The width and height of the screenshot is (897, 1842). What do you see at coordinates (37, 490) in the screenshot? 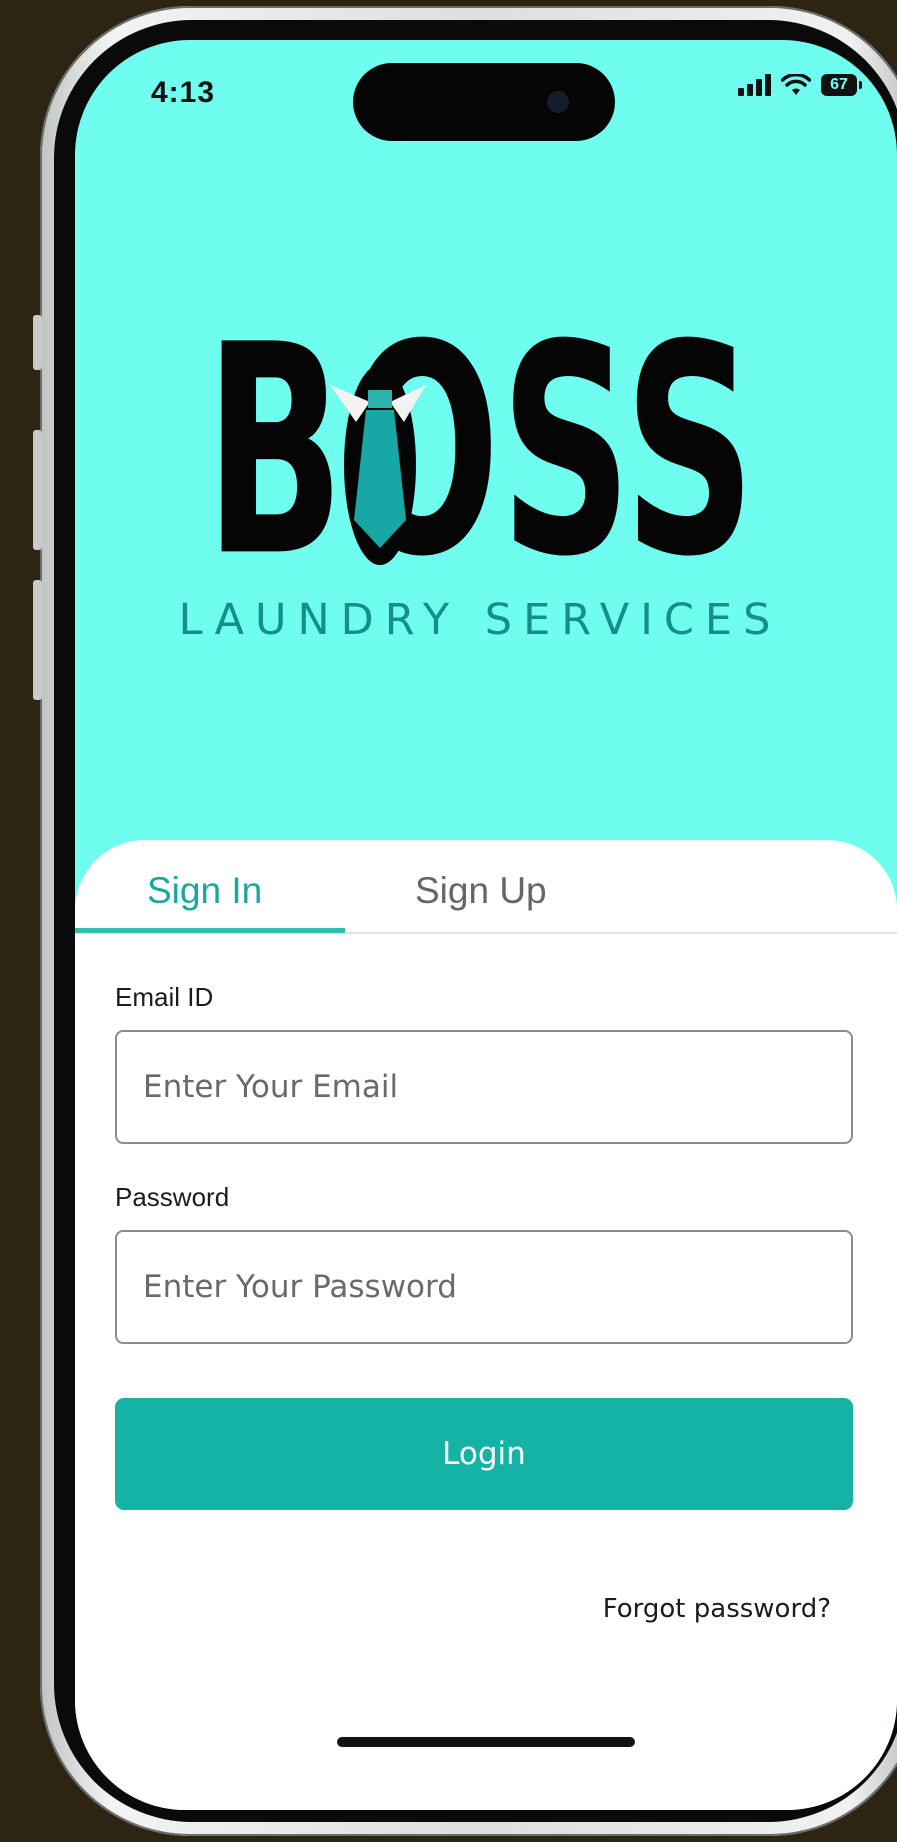
I see `volume-up-button` at bounding box center [37, 490].